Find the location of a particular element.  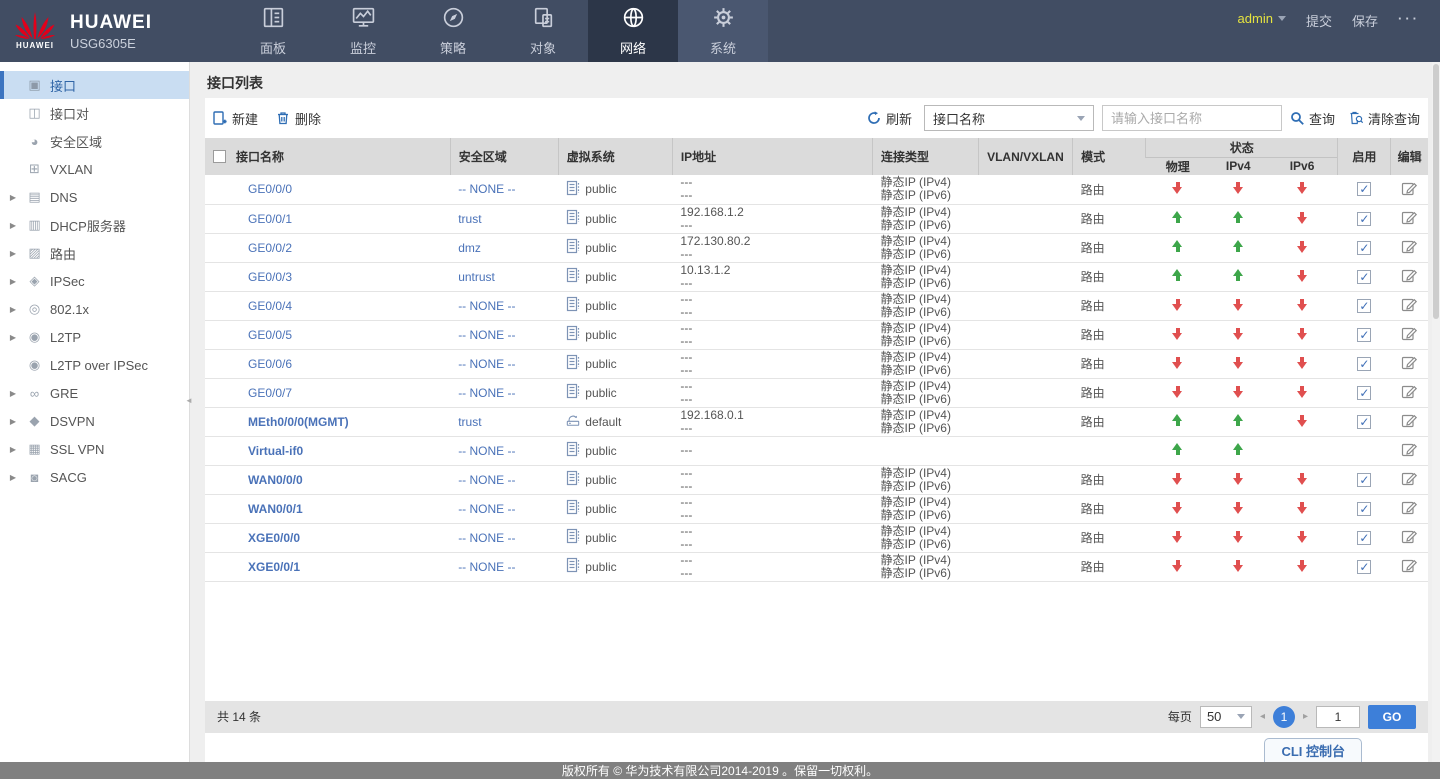

interface-name-link: XGE0/0/1 is located at coordinates (274, 567).